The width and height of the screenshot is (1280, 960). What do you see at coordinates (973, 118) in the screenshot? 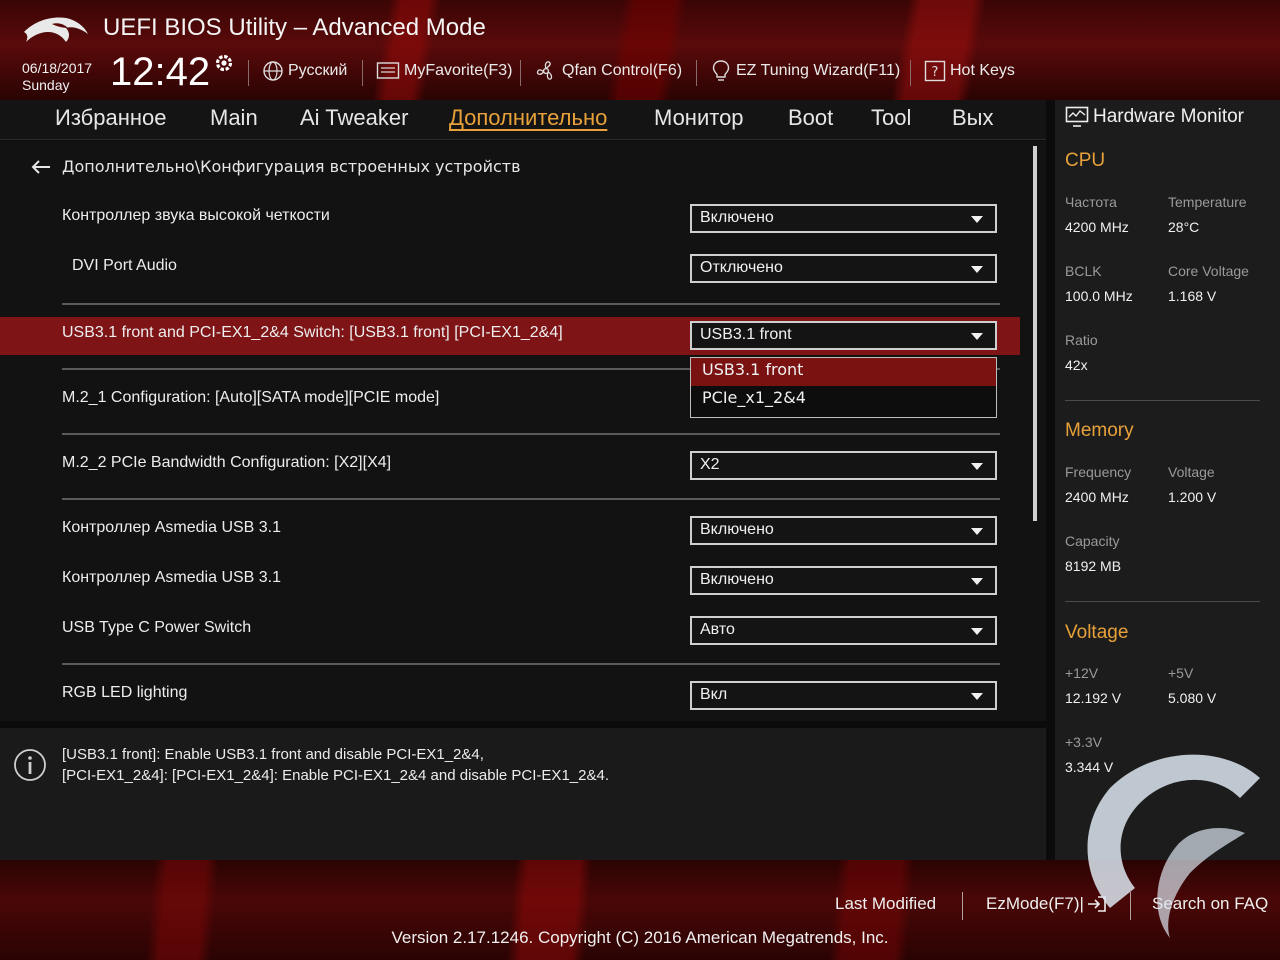
I see `tab-exit: Вых` at bounding box center [973, 118].